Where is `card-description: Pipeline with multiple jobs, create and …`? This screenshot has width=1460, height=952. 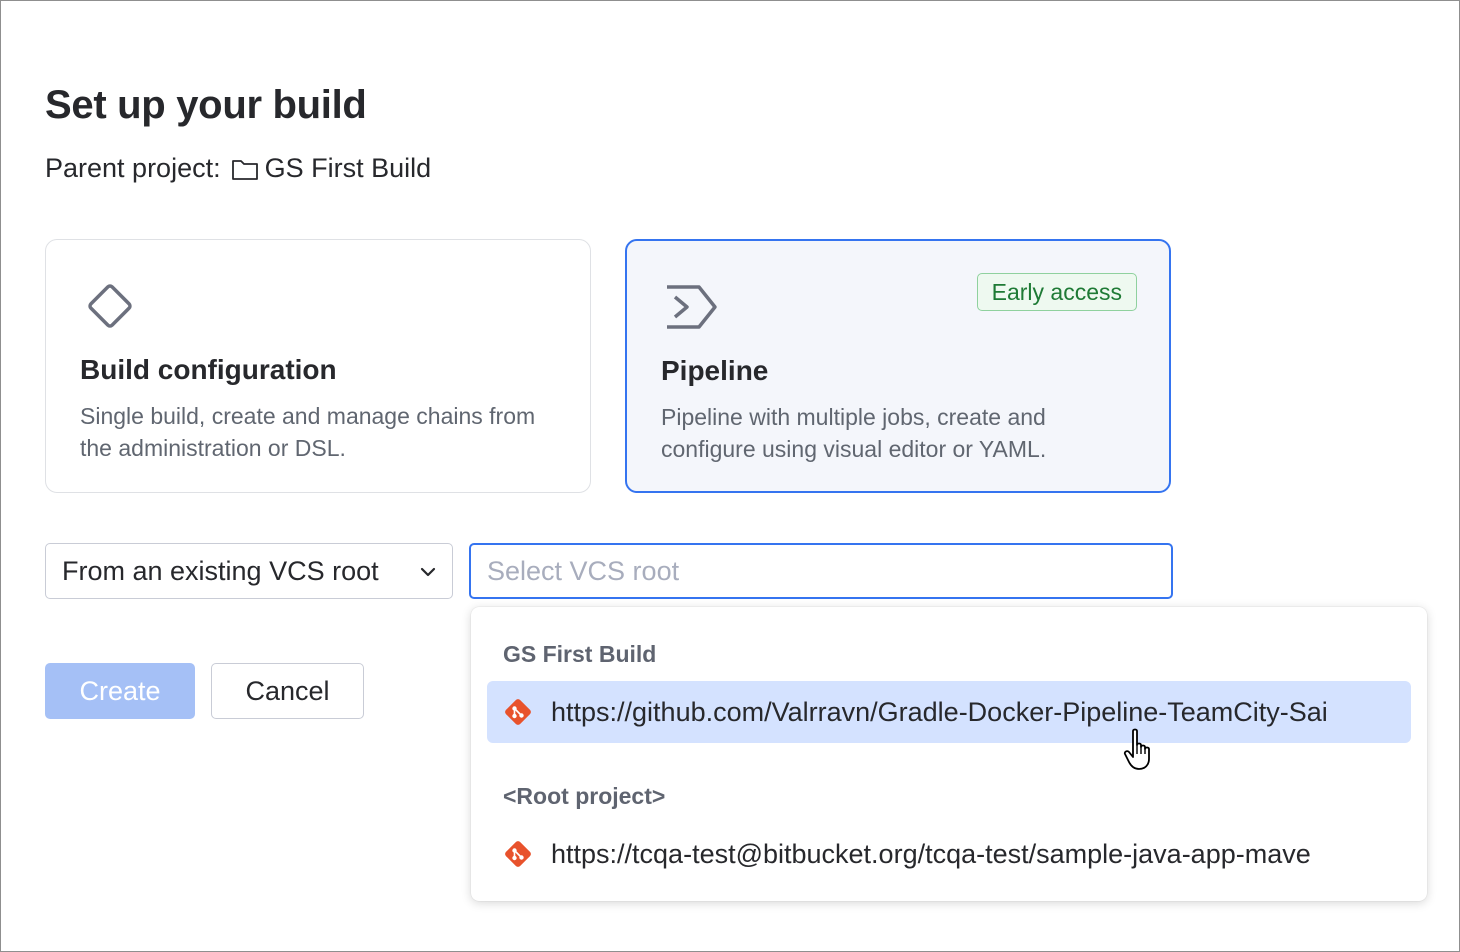 card-description: Pipeline with multiple jobs, create and … is located at coordinates (854, 433).